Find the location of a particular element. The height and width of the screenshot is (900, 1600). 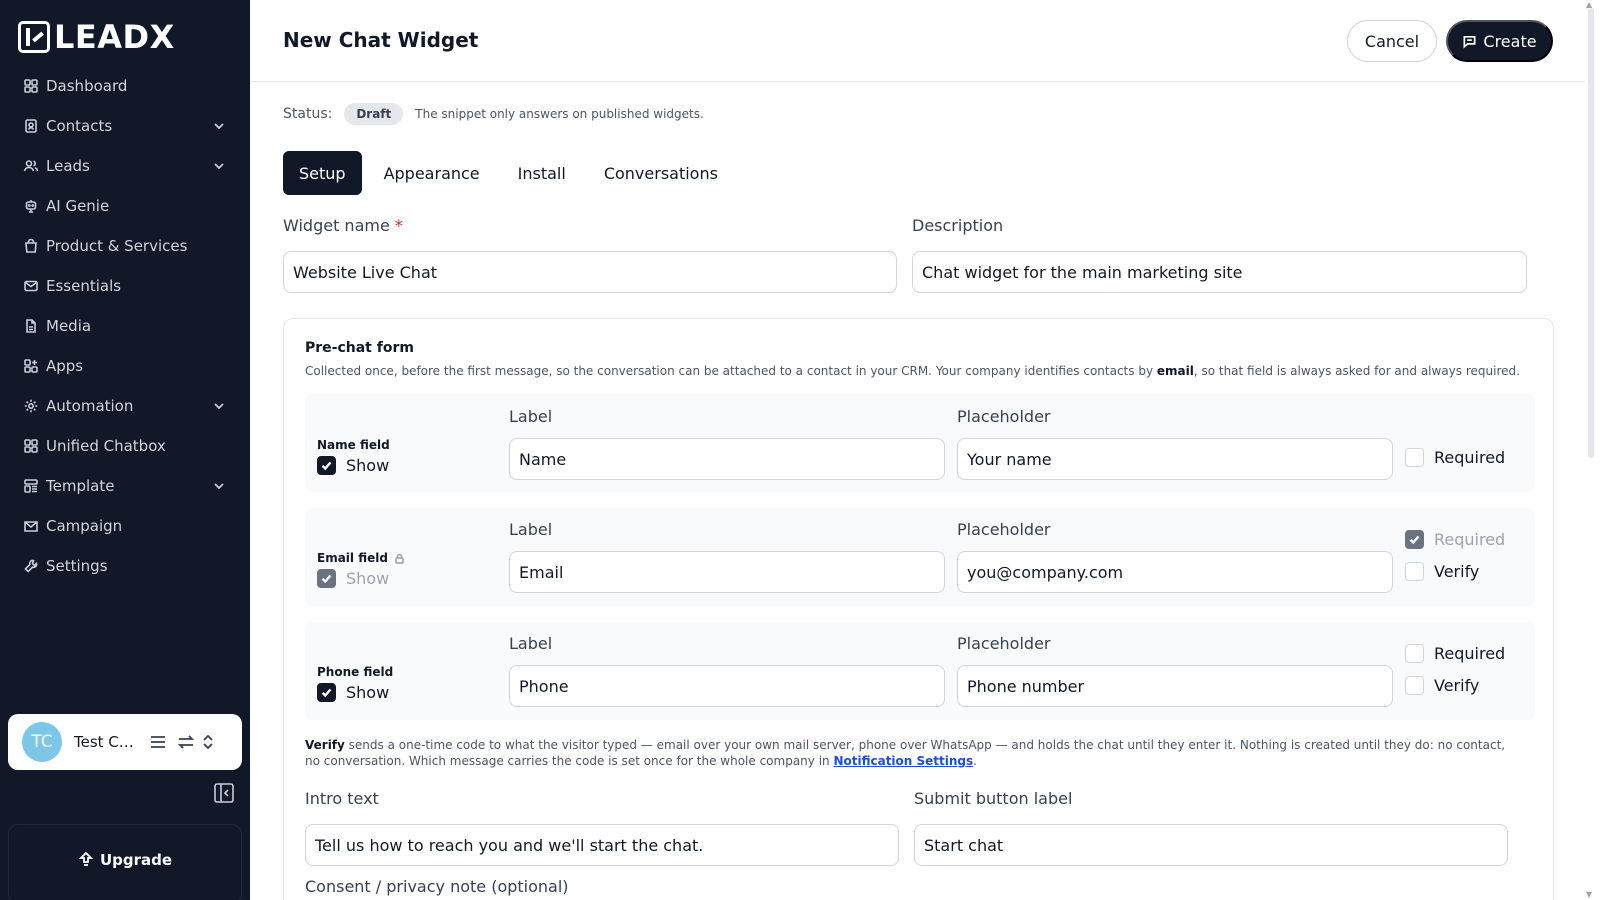

tab-bar: Setup Appearance Install Conversations is located at coordinates (508, 173).